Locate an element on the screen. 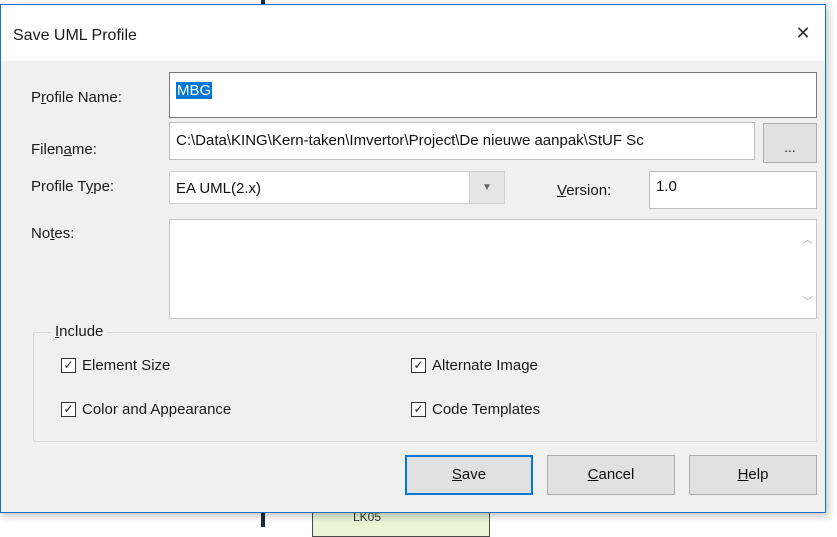 This screenshot has width=837, height=537. profile-type-value: EA UML(2.x) is located at coordinates (219, 188).